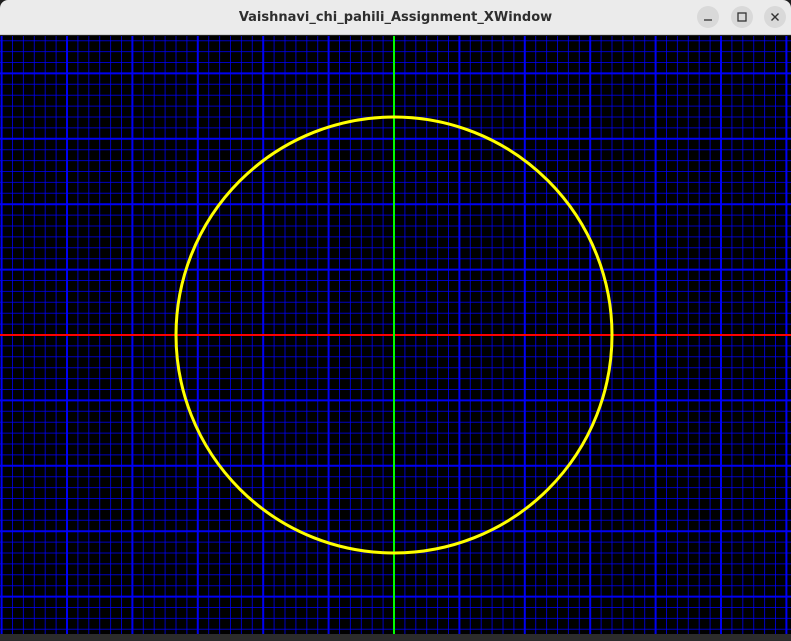 This screenshot has height=641, width=791. What do you see at coordinates (708, 20) in the screenshot?
I see `minimize-icon` at bounding box center [708, 20].